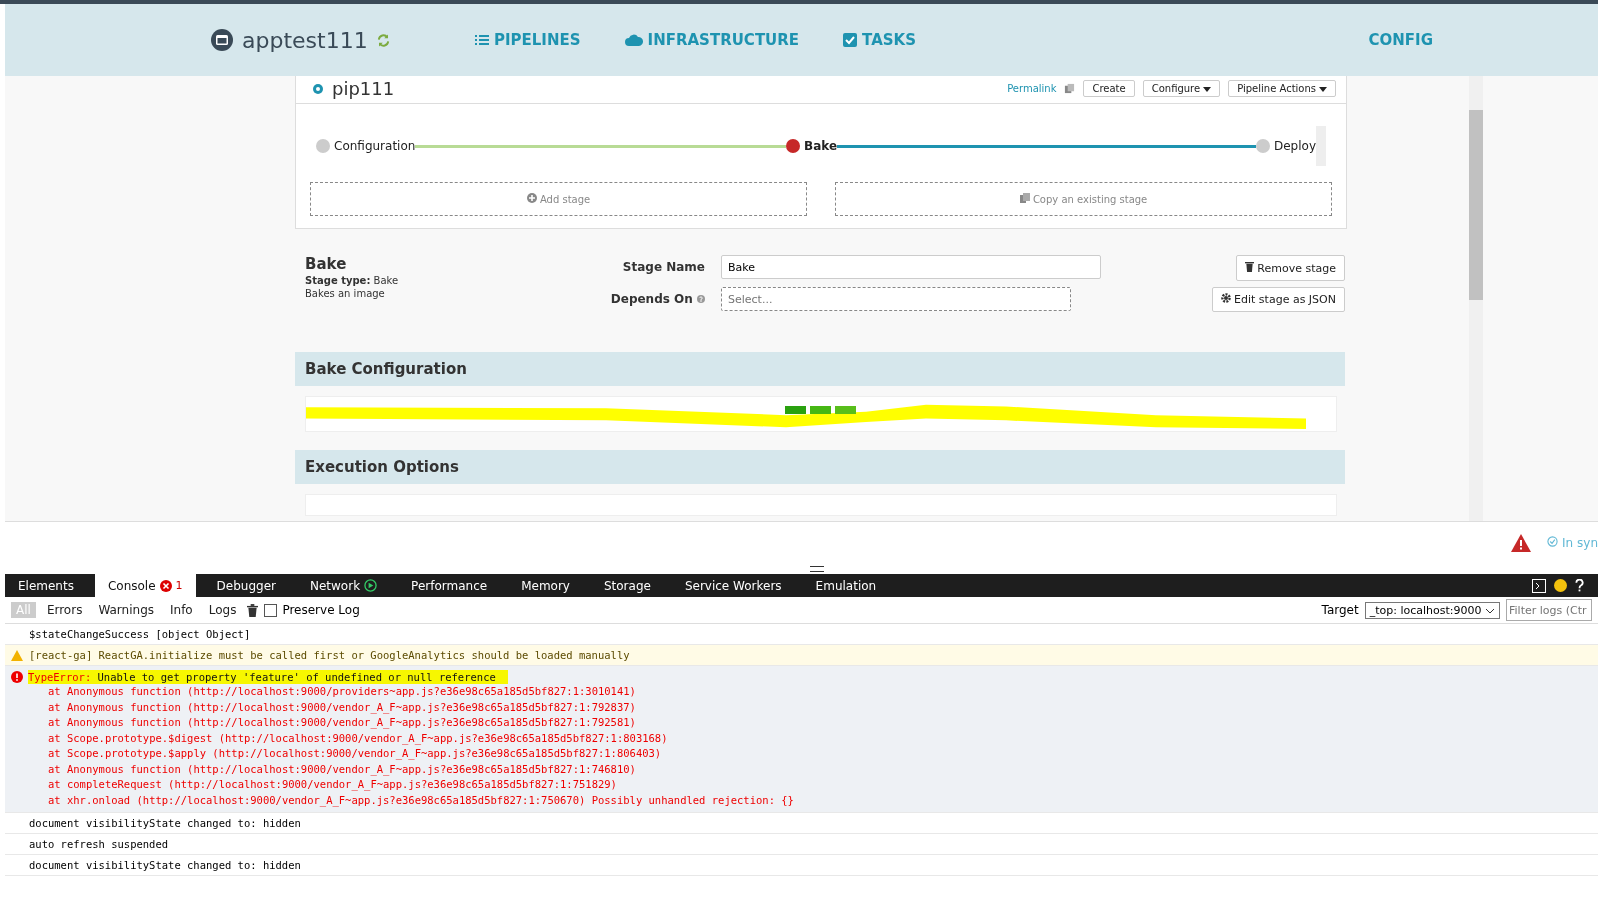  I want to click on devtools-tab: Debugger, so click(246, 585).